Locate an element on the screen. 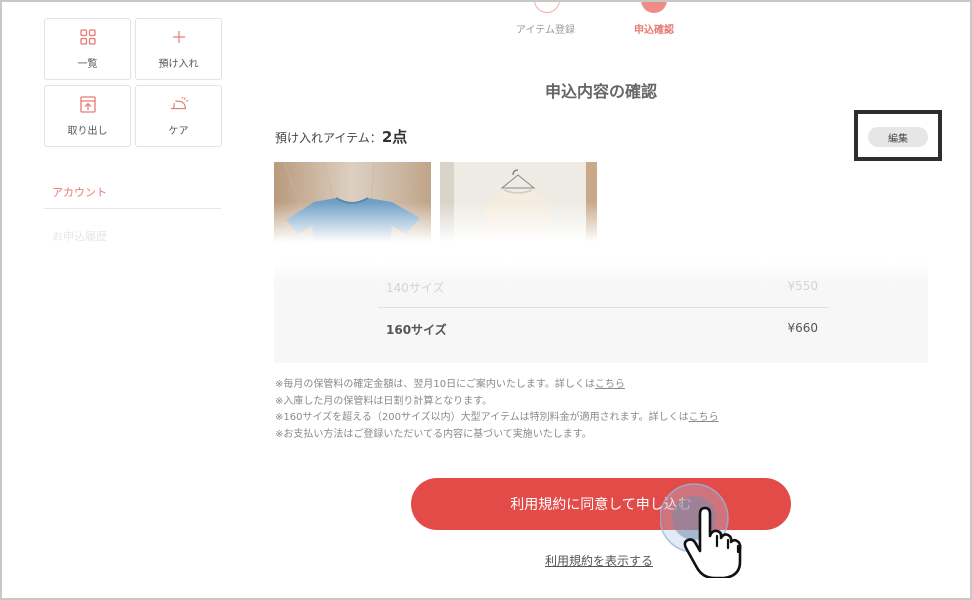 The width and height of the screenshot is (972, 600). price-divider is located at coordinates (603, 307).